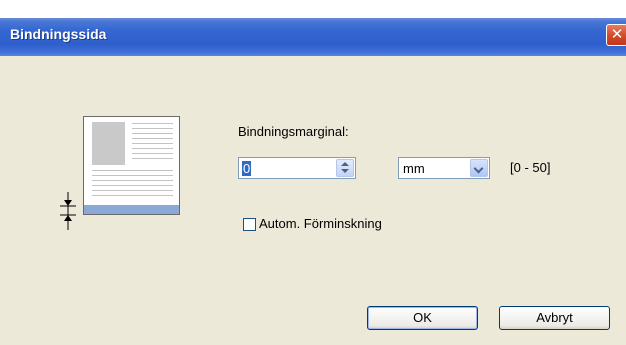  I want to click on spin-up-icon, so click(345, 164).